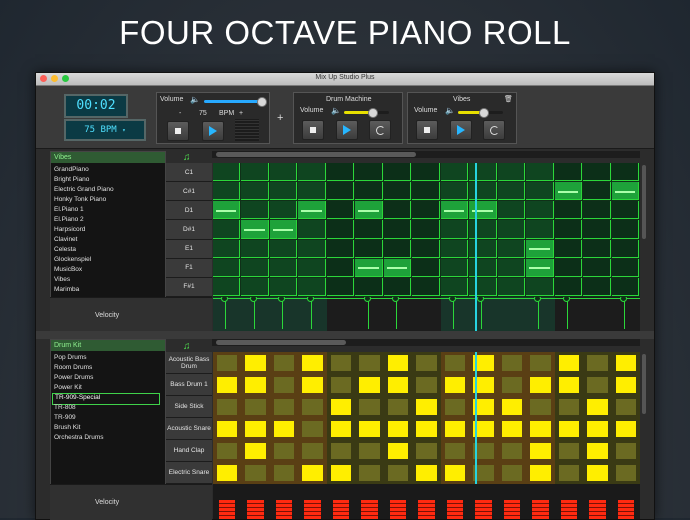  Describe the element at coordinates (426, 501) in the screenshot. I see `drum-velocity-lane` at that location.